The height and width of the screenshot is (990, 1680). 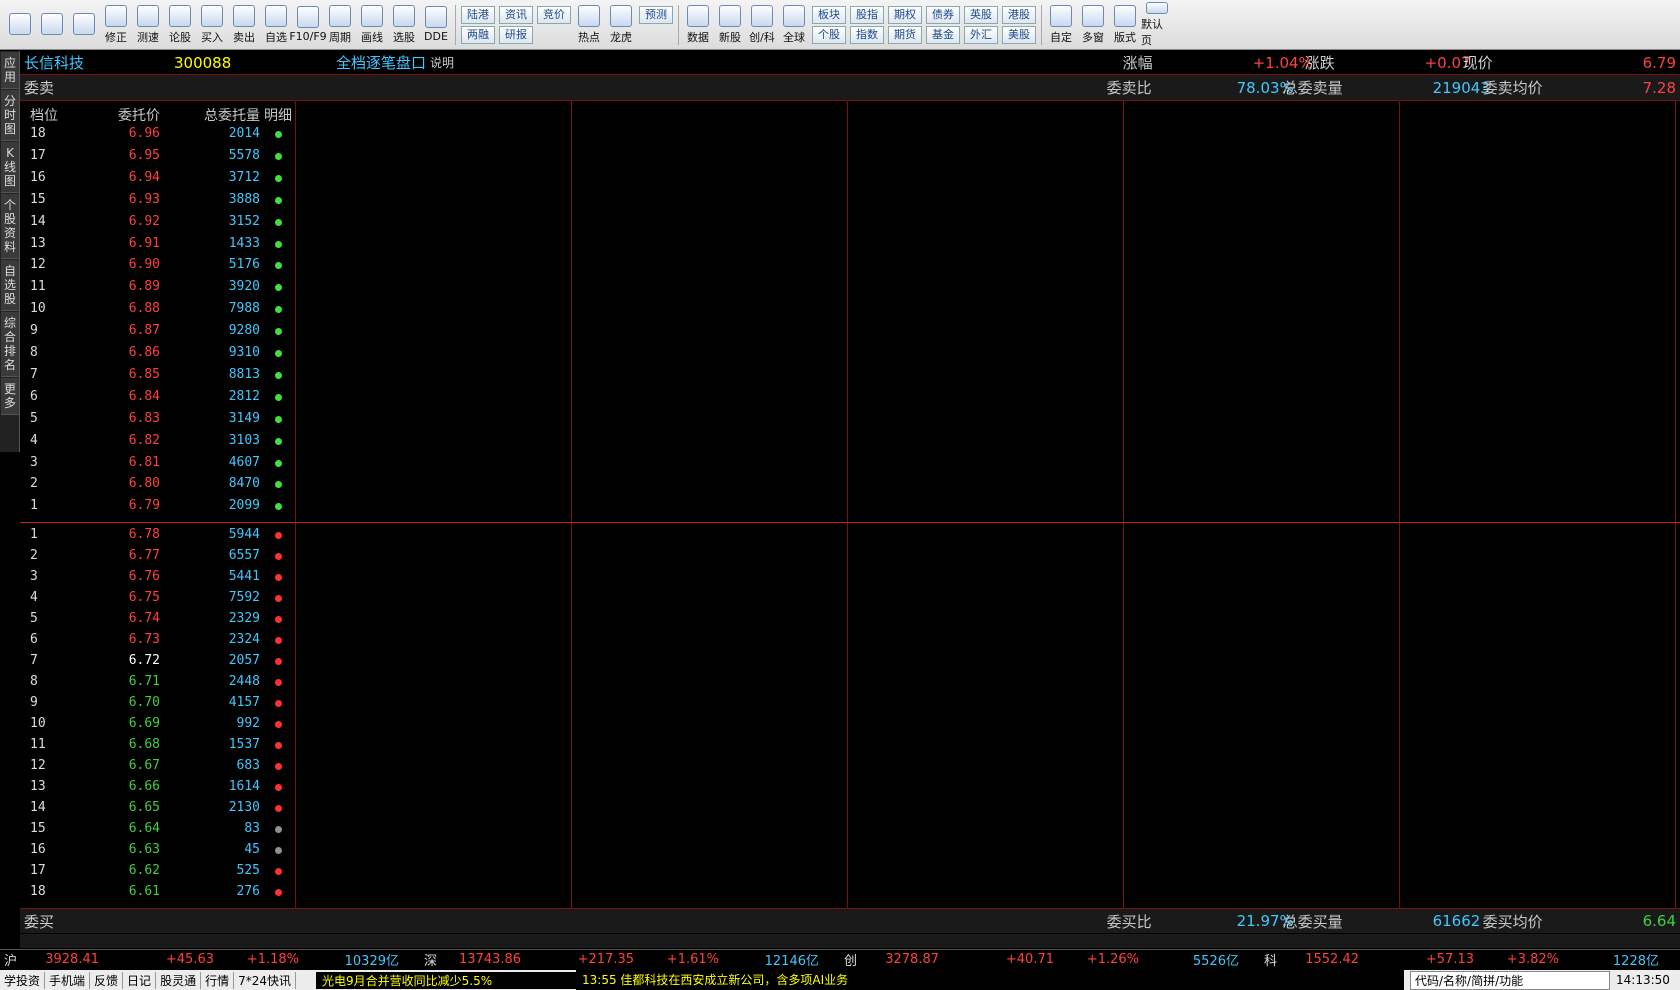 I want to click on buy-price: 6.76, so click(x=120, y=576).